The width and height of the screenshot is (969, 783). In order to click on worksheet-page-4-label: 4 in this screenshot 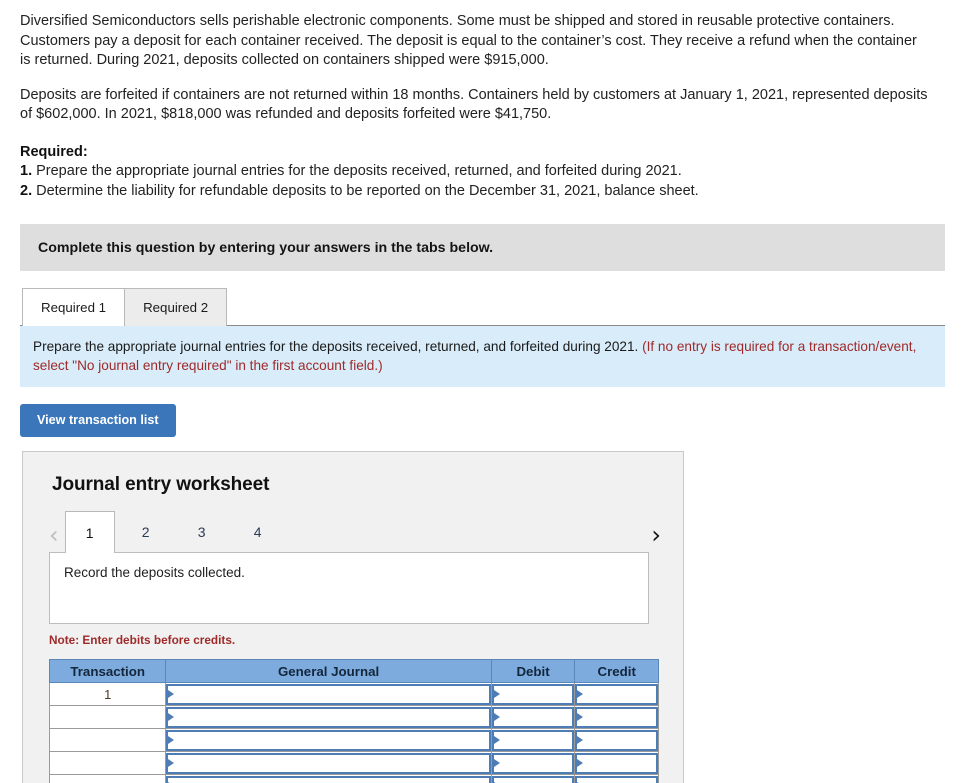, I will do `click(257, 532)`.